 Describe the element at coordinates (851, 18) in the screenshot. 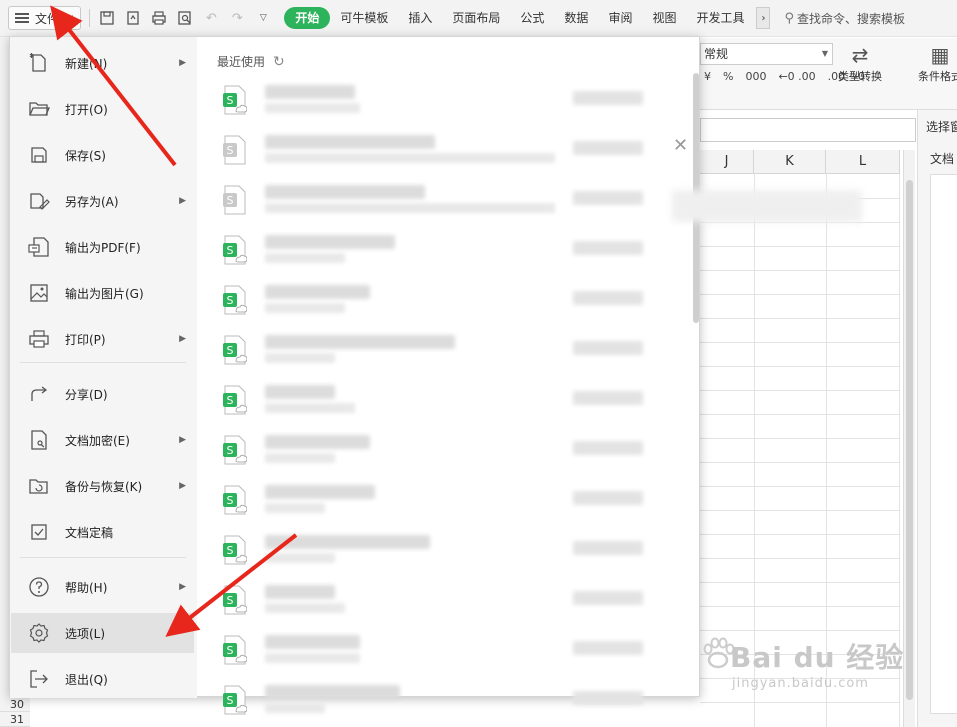

I see `search-label: 查找命令、搜索模板` at that location.